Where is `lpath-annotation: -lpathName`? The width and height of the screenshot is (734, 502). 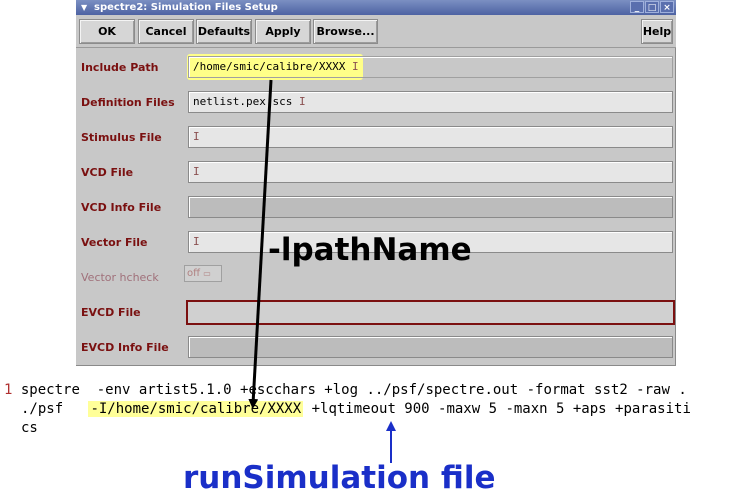
lpath-annotation: -lpathName is located at coordinates (370, 250).